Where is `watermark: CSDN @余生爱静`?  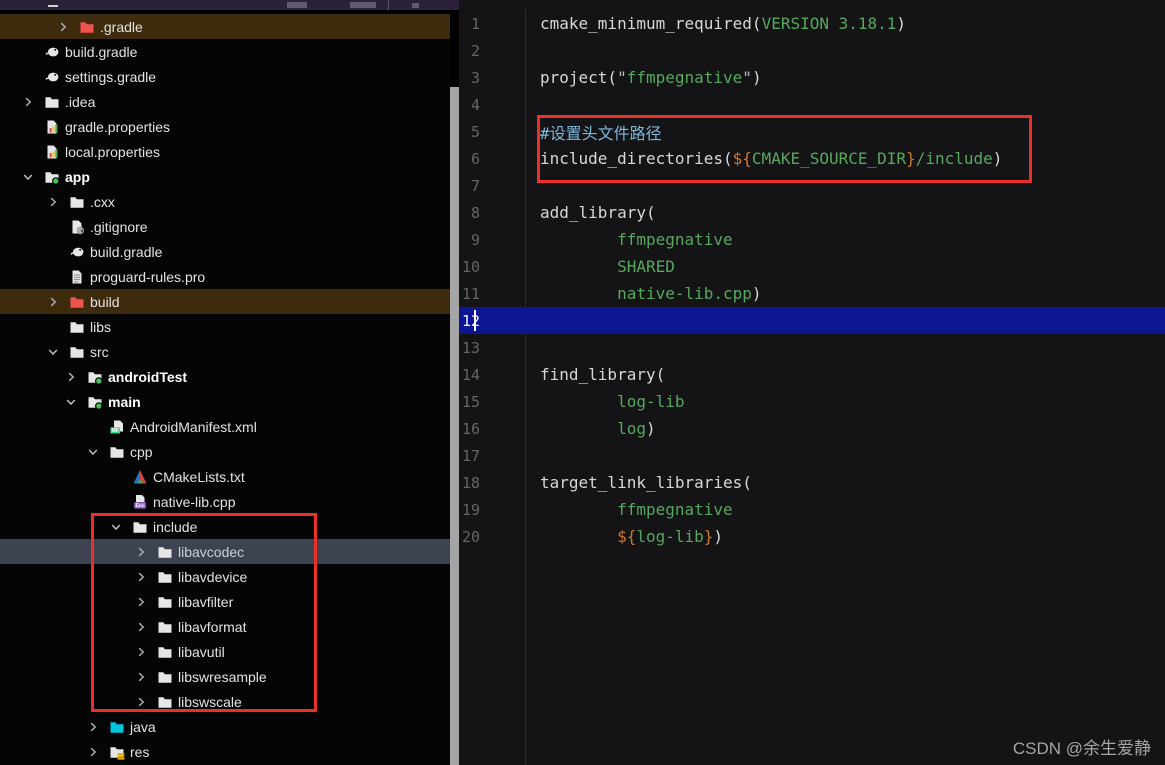
watermark: CSDN @余生爱静 is located at coordinates (1081, 748).